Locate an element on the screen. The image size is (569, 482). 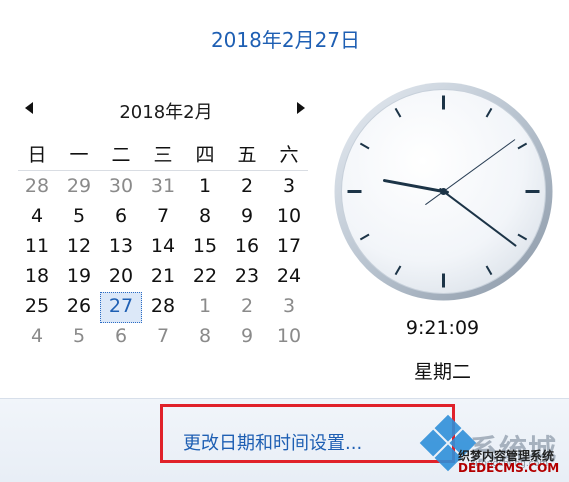
weekday-header: 日 is located at coordinates (37, 155).